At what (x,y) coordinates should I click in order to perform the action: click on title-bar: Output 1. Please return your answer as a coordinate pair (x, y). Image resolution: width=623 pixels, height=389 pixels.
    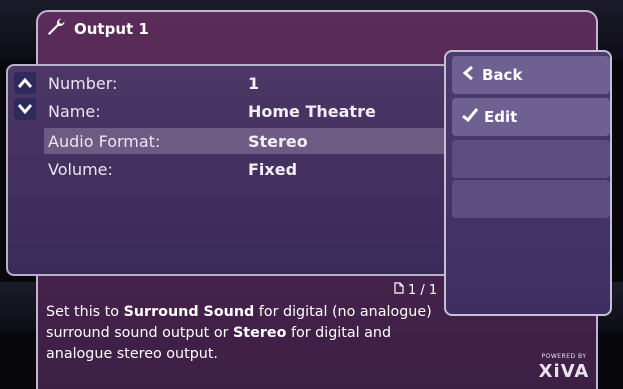
    Looking at the image, I should click on (97, 29).